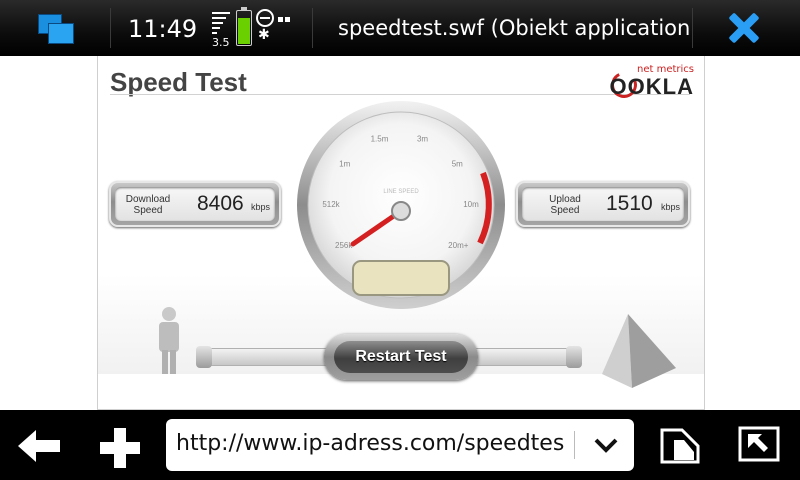  I want to click on restart-test-button: Restart Test, so click(401, 357).